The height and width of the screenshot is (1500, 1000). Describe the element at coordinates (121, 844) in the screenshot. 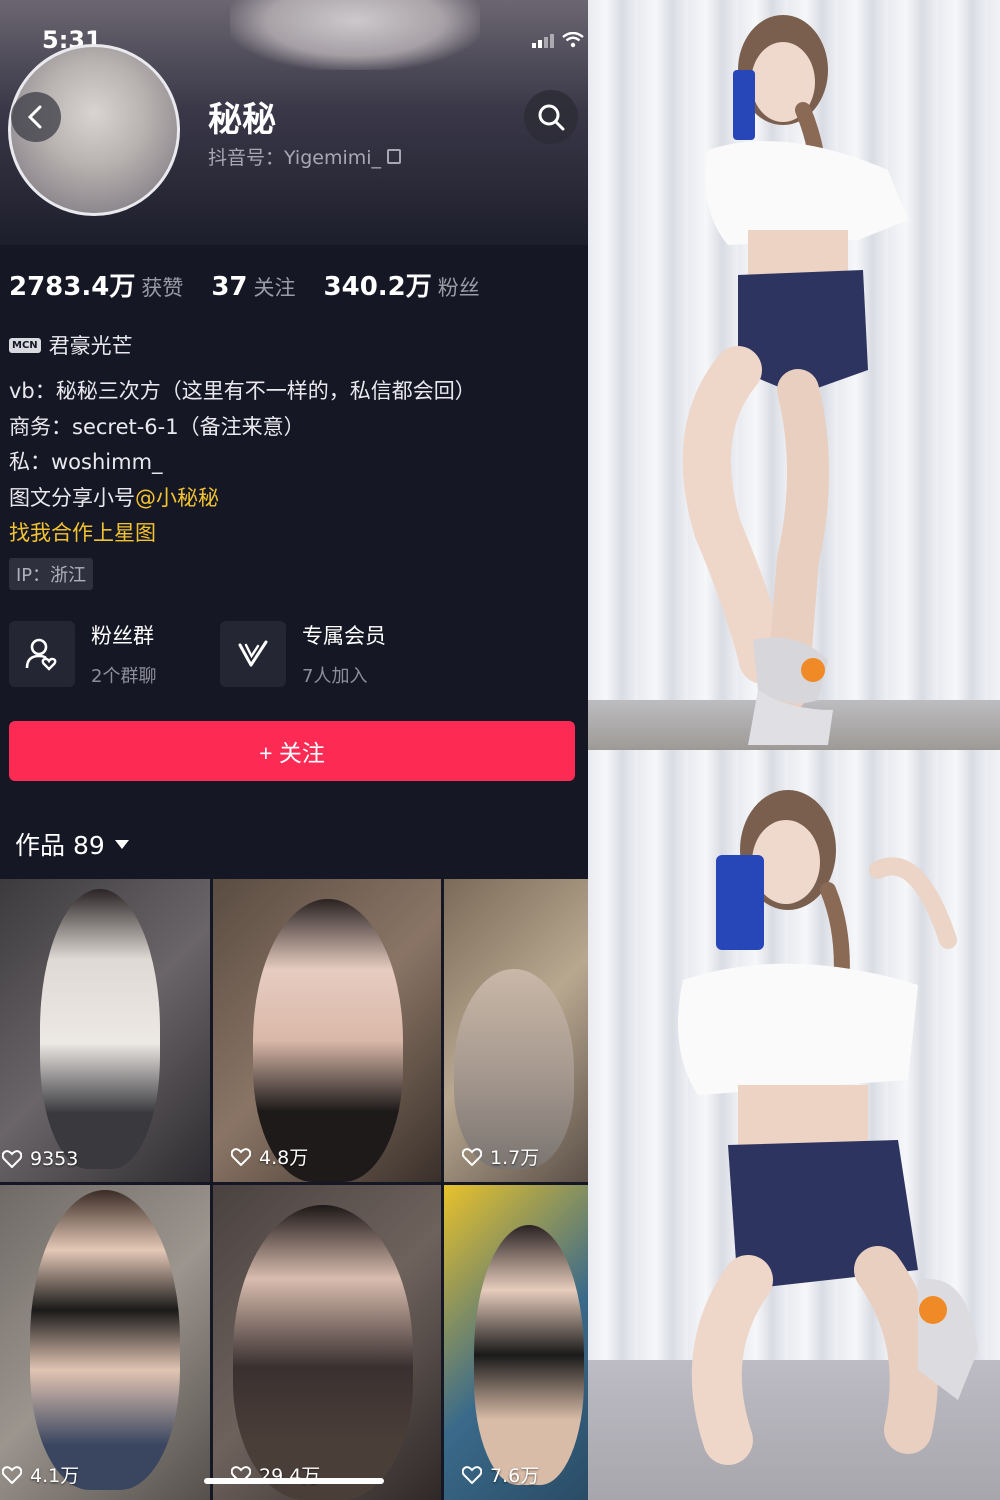

I see `caret-down-icon` at that location.